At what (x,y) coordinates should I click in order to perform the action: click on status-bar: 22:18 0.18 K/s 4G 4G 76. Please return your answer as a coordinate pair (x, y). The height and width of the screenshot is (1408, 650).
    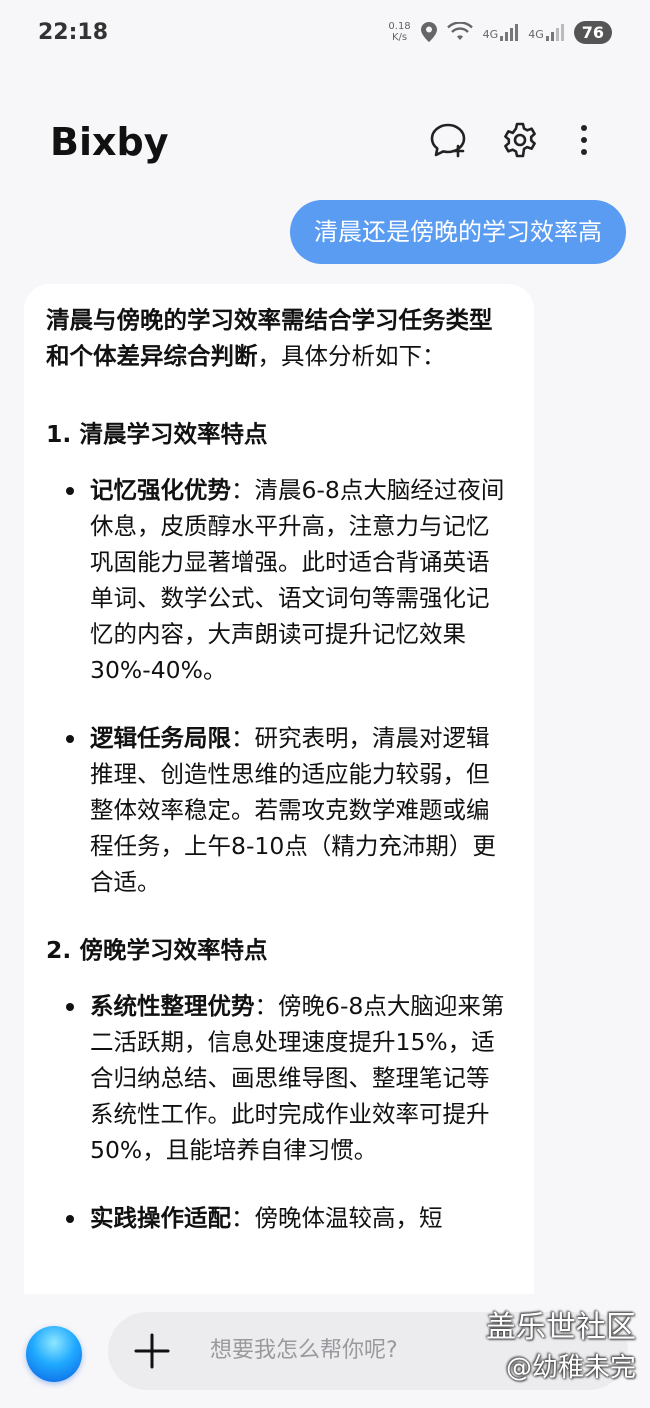
    Looking at the image, I should click on (325, 32).